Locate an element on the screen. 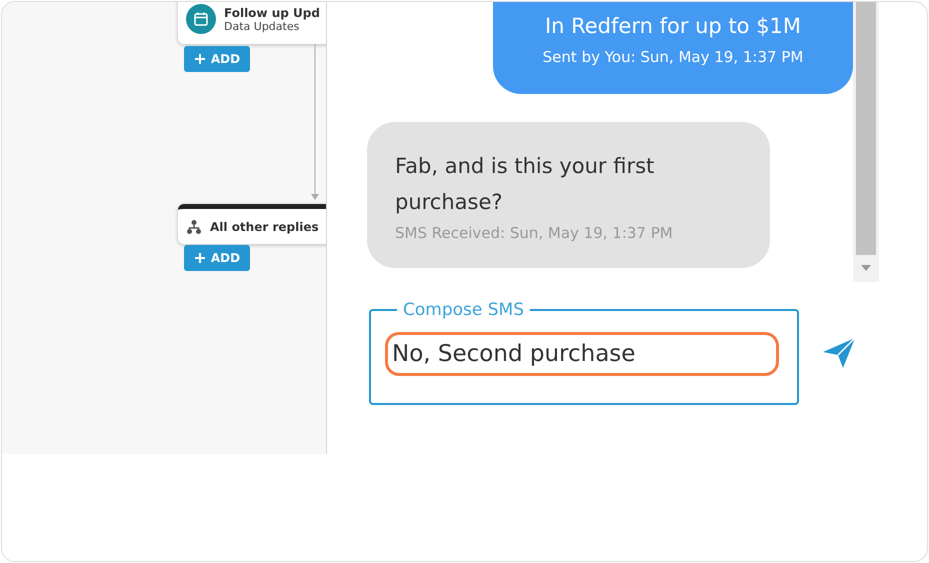 This screenshot has height=563, width=929. message-text: In Redfern for up to $1M is located at coordinates (673, 26).